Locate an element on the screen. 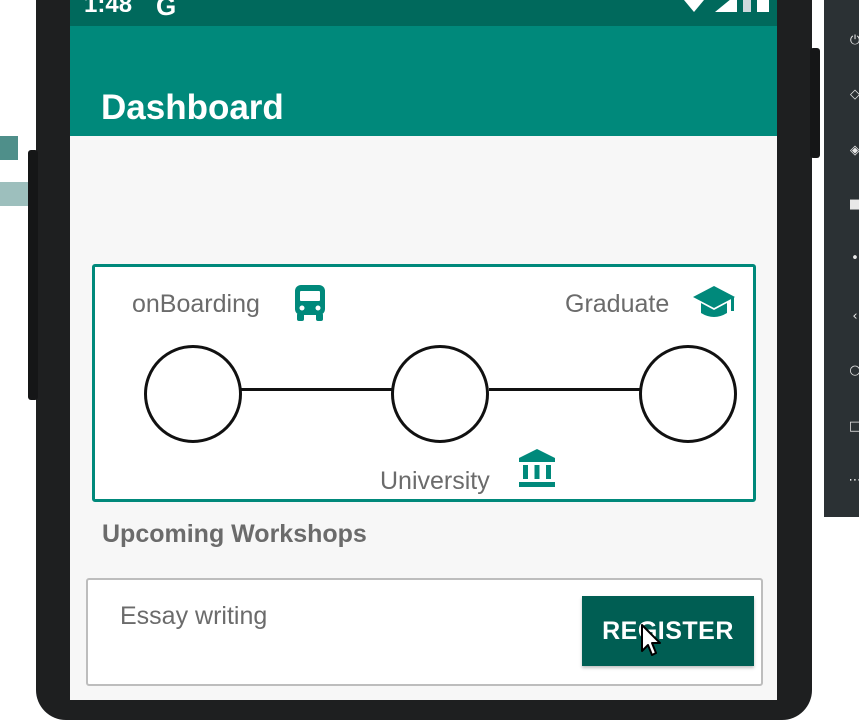 This screenshot has width=859, height=720. app-bar: Dashboard is located at coordinates (423, 81).